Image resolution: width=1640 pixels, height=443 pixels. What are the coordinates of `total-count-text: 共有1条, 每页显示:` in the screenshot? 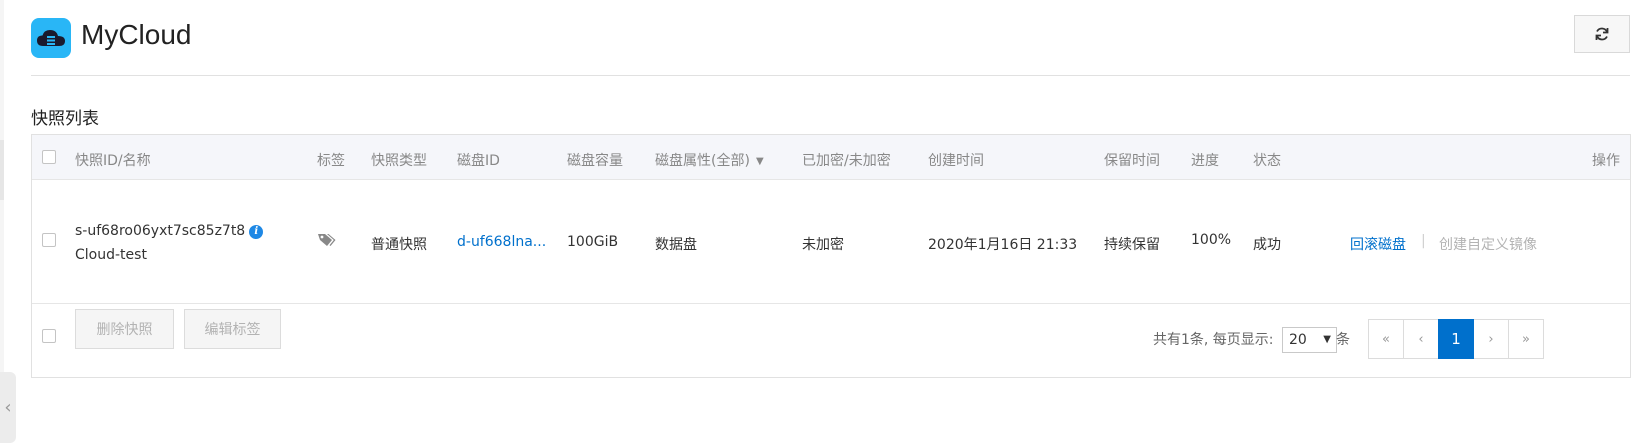 It's located at (1213, 340).